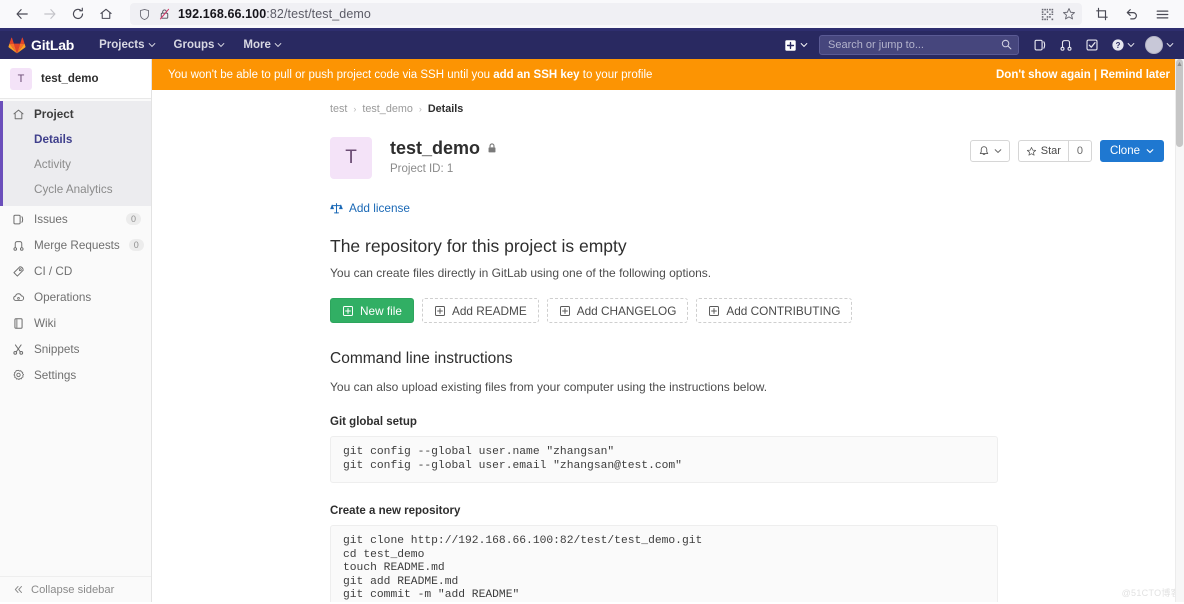 The image size is (1184, 604). What do you see at coordinates (1179, 103) in the screenshot?
I see `scrollbar-thumb` at bounding box center [1179, 103].